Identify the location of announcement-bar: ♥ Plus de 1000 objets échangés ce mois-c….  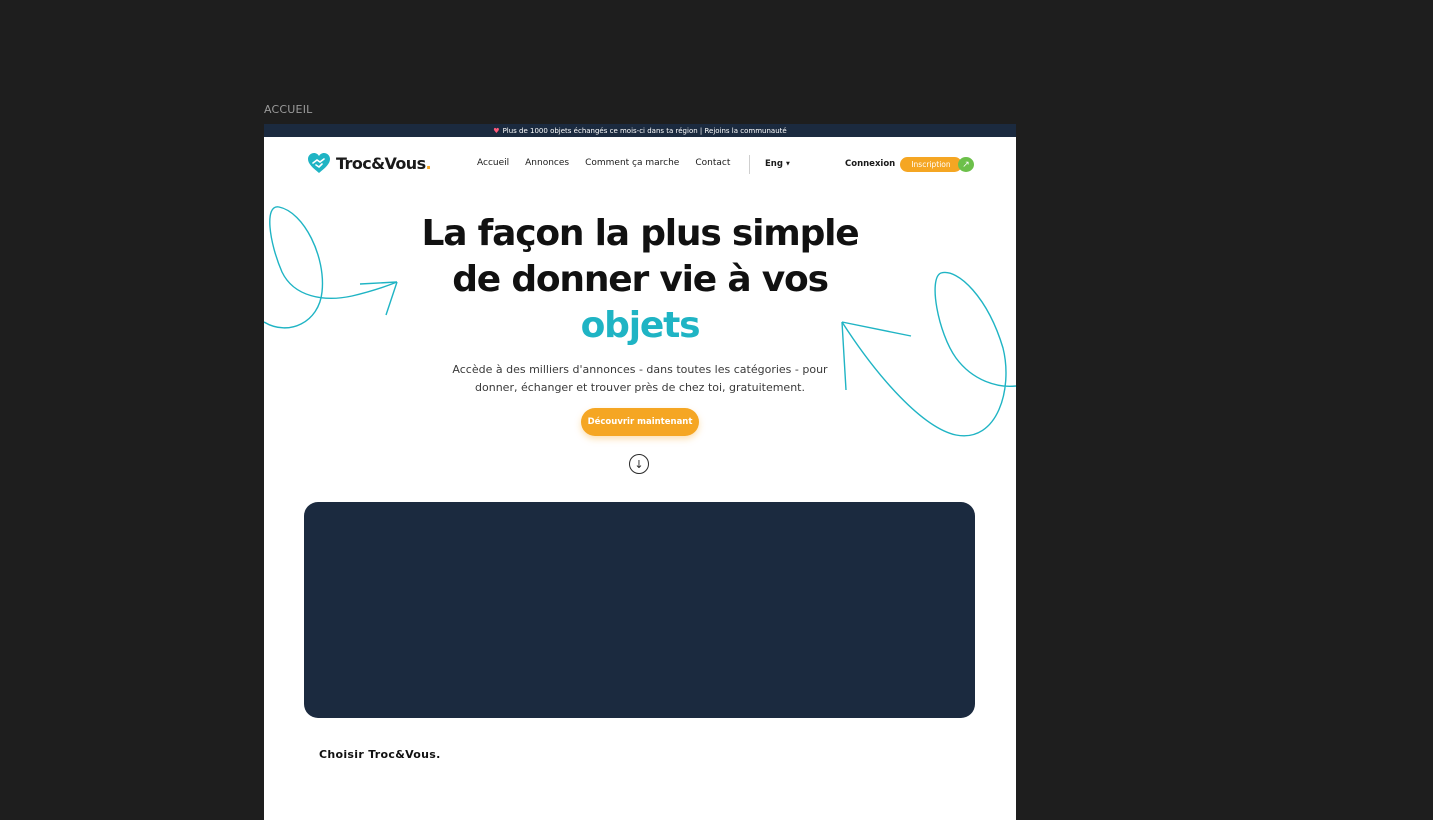
(640, 130).